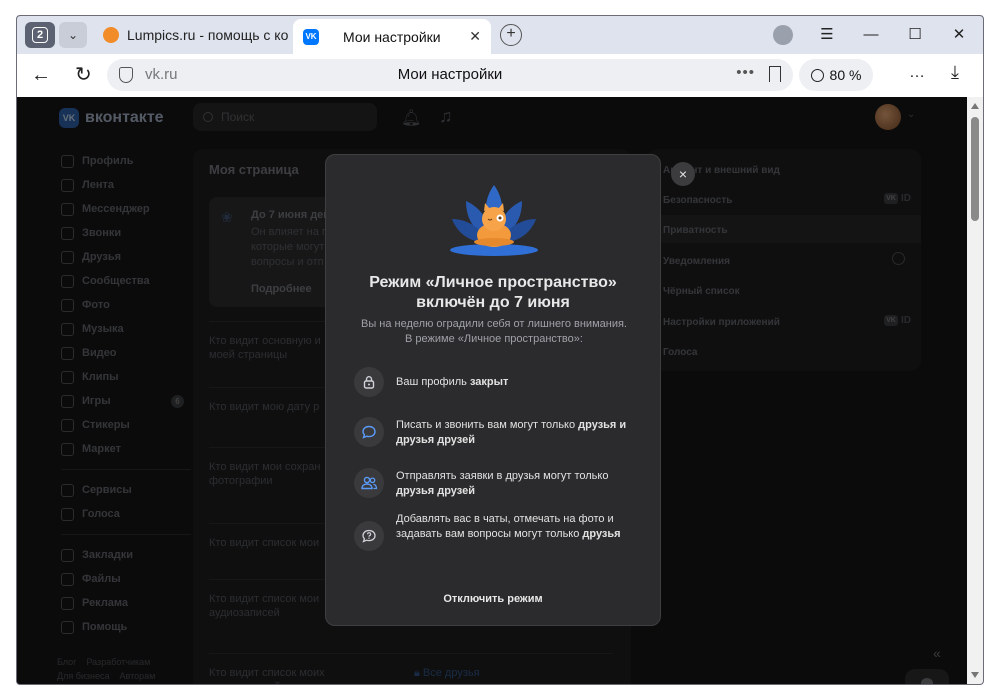 The width and height of the screenshot is (1000, 700). I want to click on reload-icon: ↻, so click(83, 75).